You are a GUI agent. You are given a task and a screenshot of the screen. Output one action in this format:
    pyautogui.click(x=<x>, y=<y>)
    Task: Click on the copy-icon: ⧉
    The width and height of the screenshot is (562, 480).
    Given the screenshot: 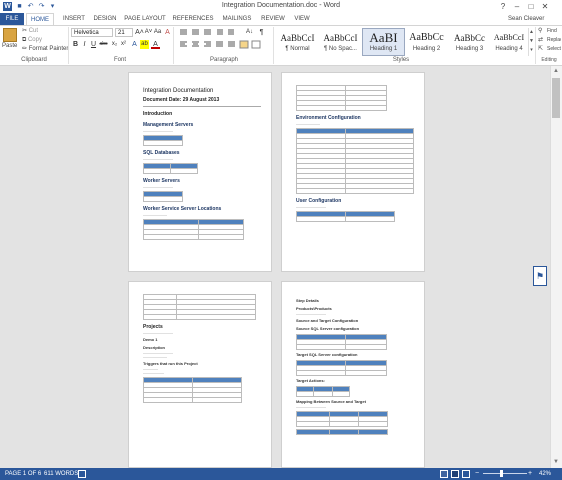 What is the action you would take?
    pyautogui.click(x=24, y=40)
    